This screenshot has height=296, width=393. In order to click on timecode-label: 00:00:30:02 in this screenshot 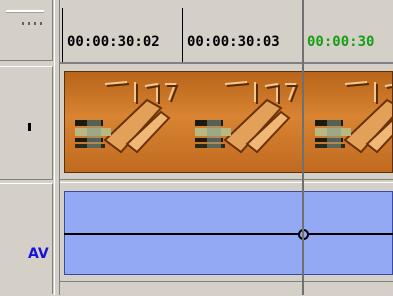, I will do `click(113, 42)`.